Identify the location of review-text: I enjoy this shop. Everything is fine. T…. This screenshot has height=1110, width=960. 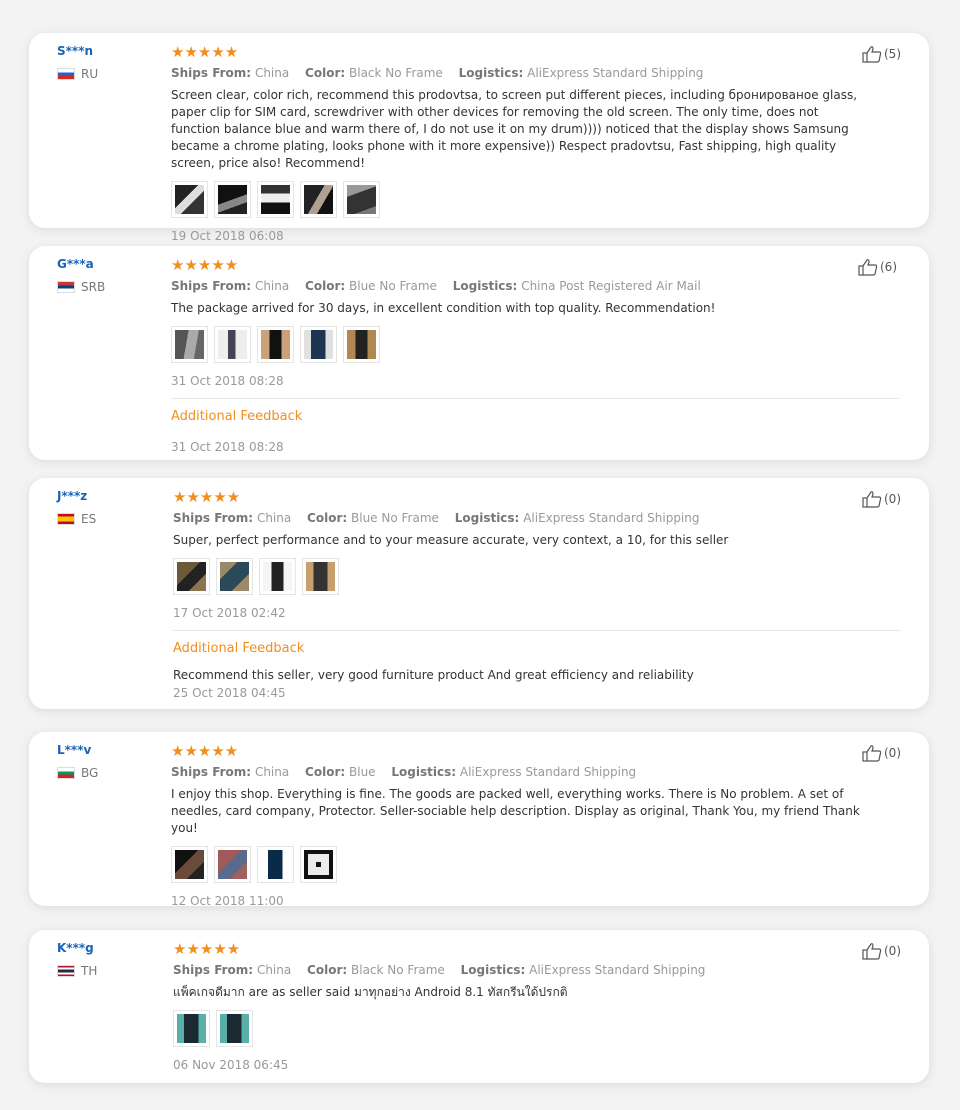
(515, 811).